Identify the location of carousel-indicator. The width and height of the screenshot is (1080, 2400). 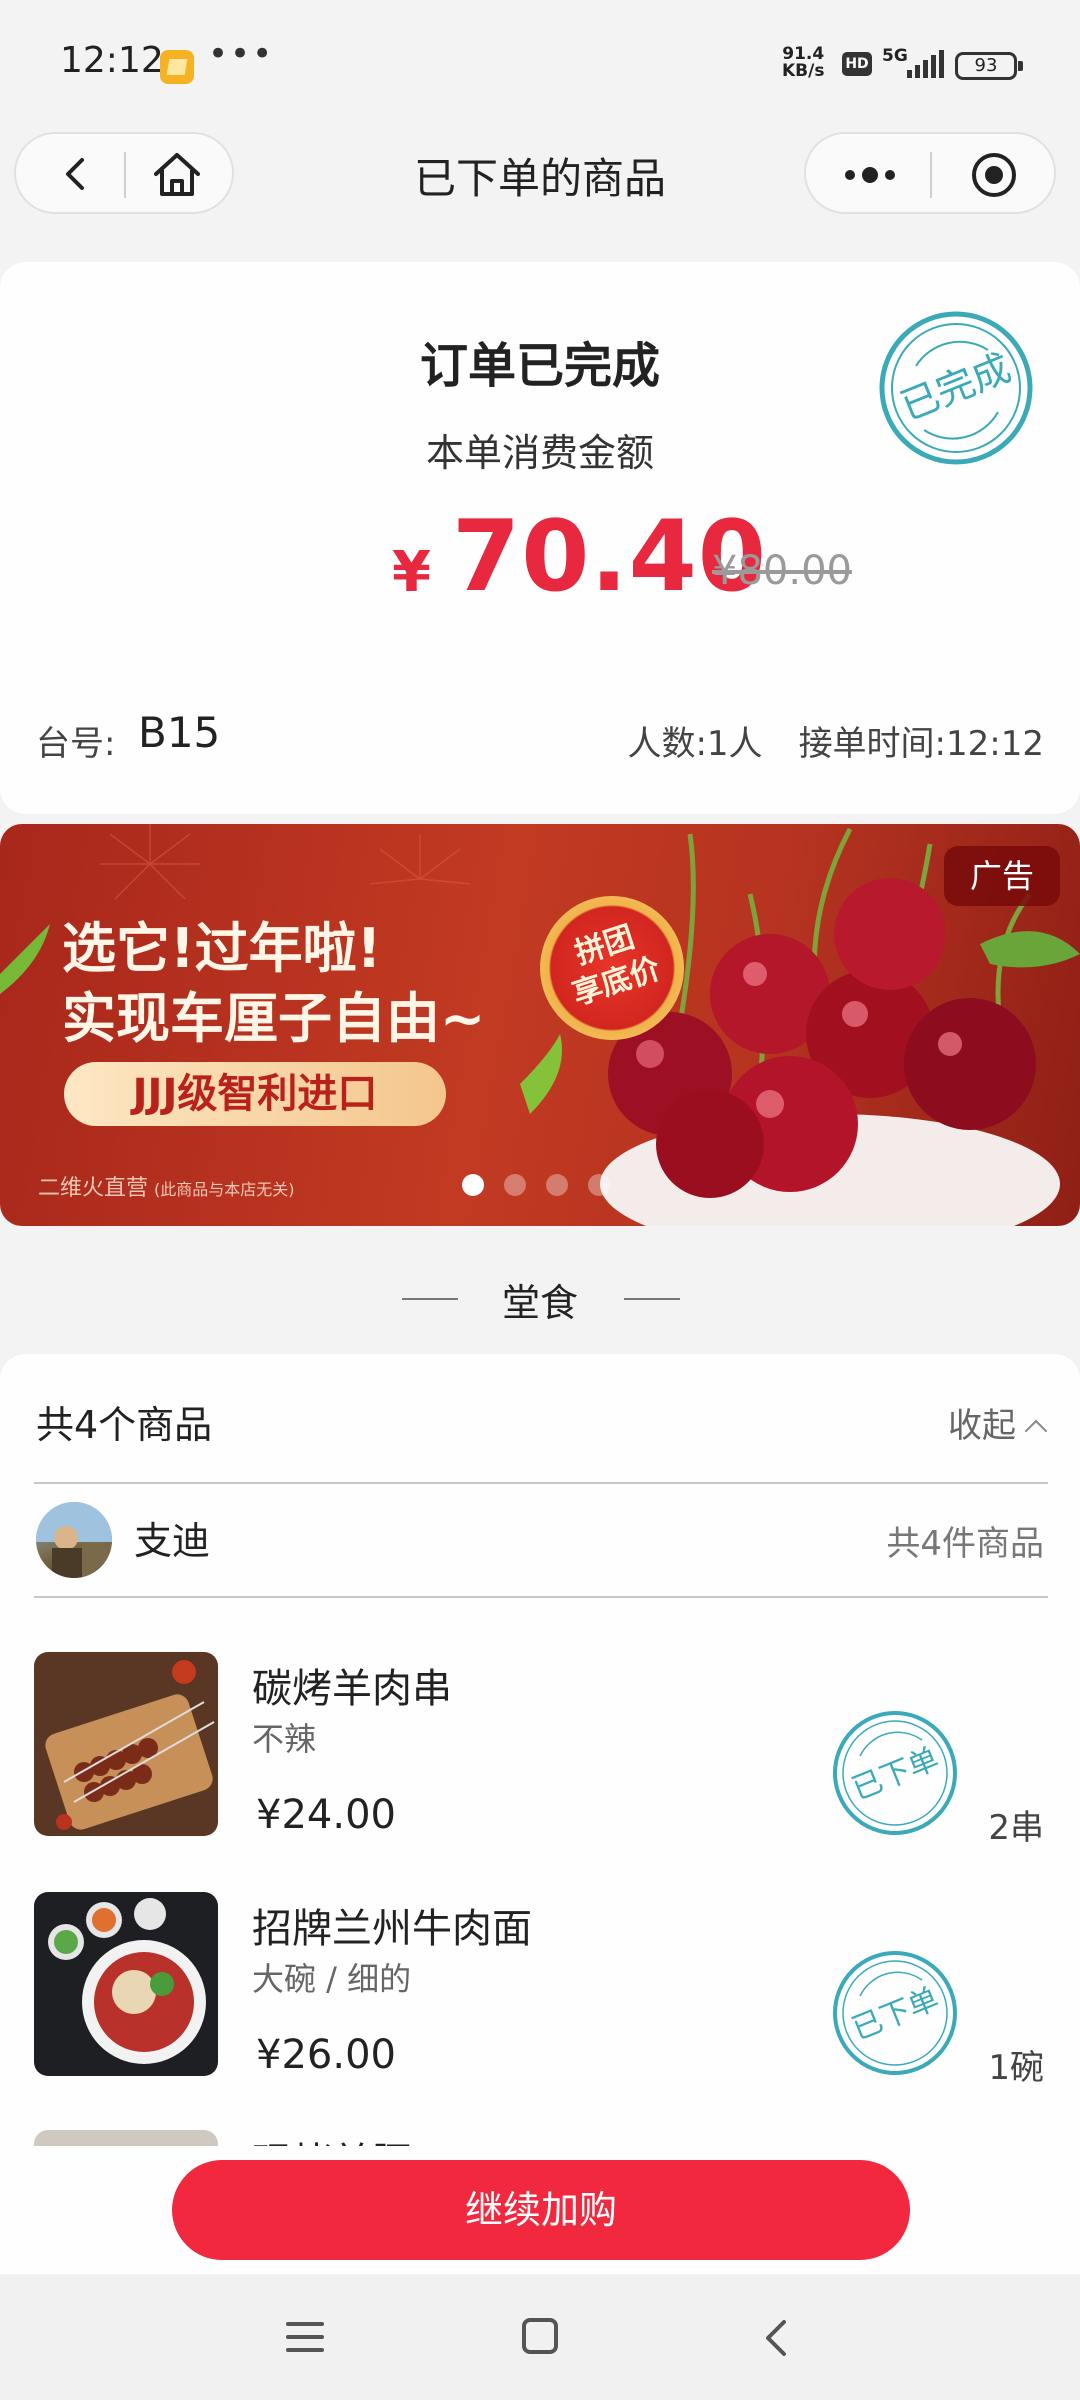
(546, 1187).